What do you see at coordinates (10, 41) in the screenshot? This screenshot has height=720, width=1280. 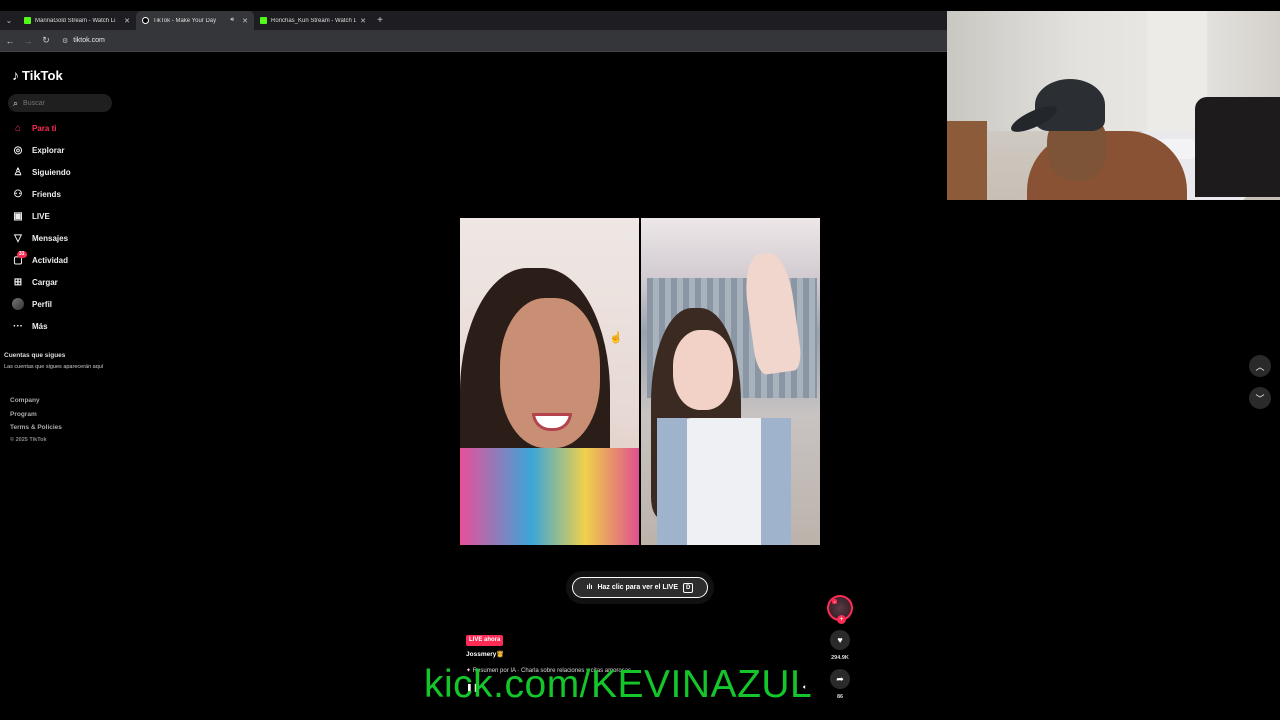 I see `back-icon: ←` at bounding box center [10, 41].